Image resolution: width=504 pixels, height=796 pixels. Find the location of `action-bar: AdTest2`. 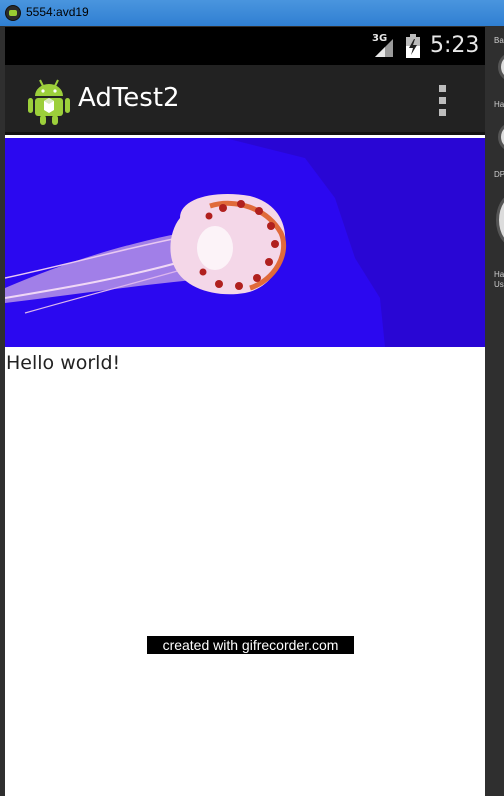

action-bar: AdTest2 is located at coordinates (245, 100).